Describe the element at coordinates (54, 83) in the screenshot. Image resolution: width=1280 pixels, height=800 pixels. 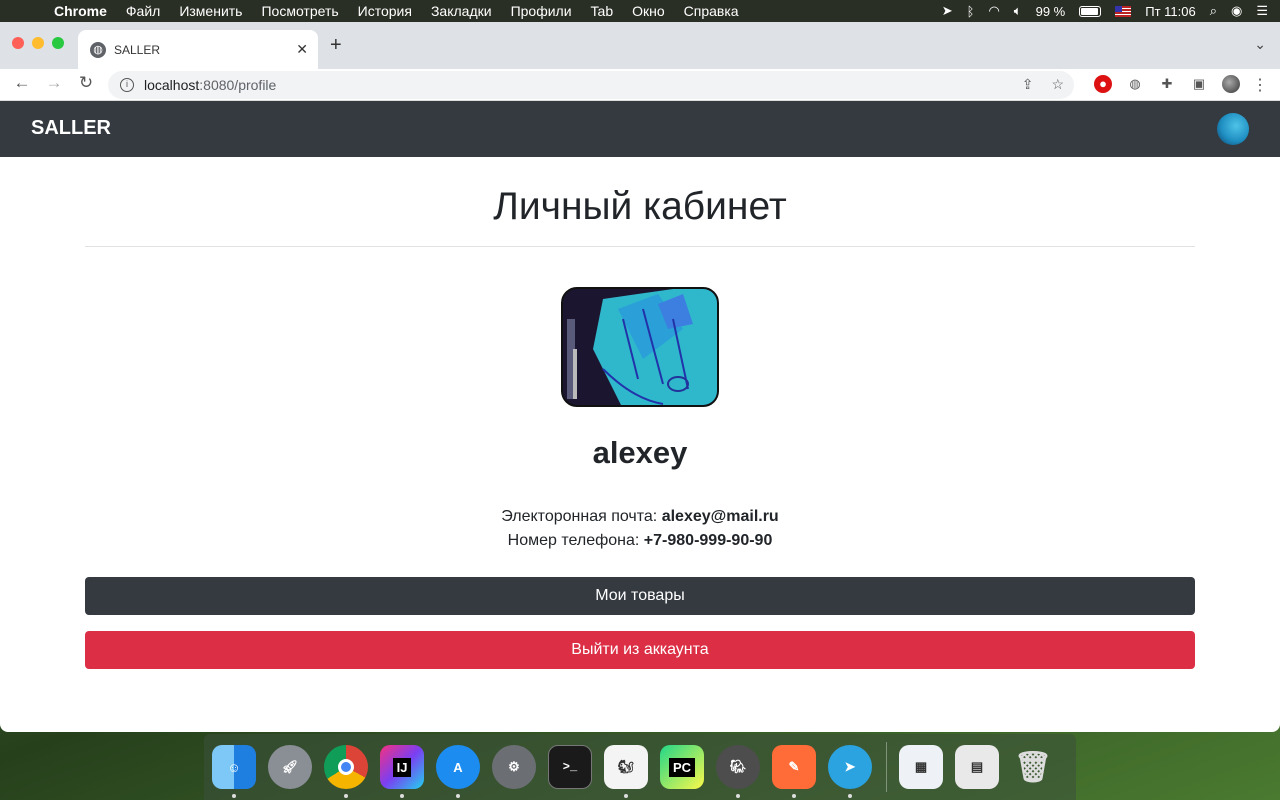
I see `forward-button: →` at that location.